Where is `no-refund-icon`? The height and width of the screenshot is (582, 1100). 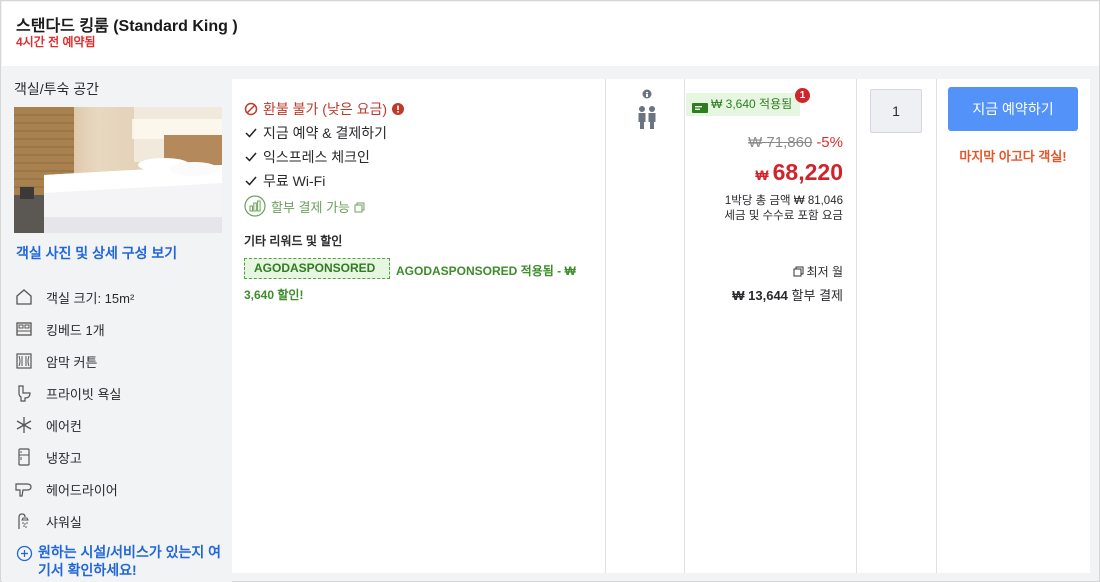 no-refund-icon is located at coordinates (251, 109).